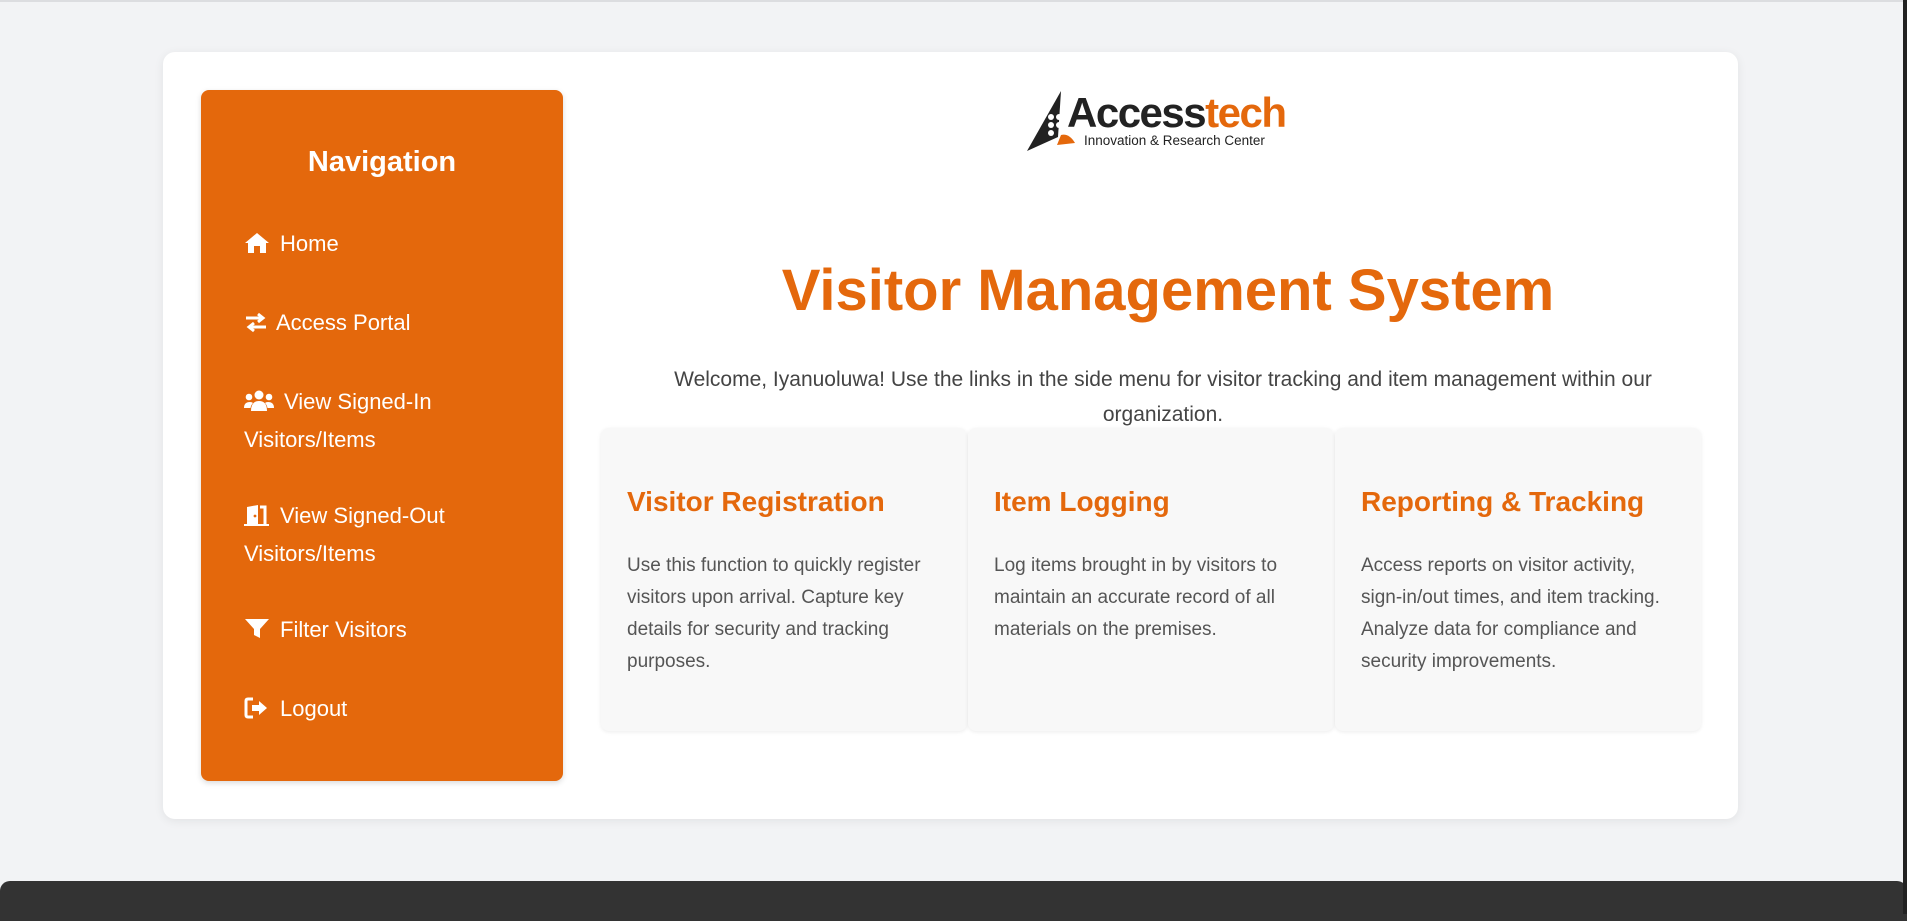 The image size is (1907, 921). I want to click on sidebar-title: Navigation, so click(382, 162).